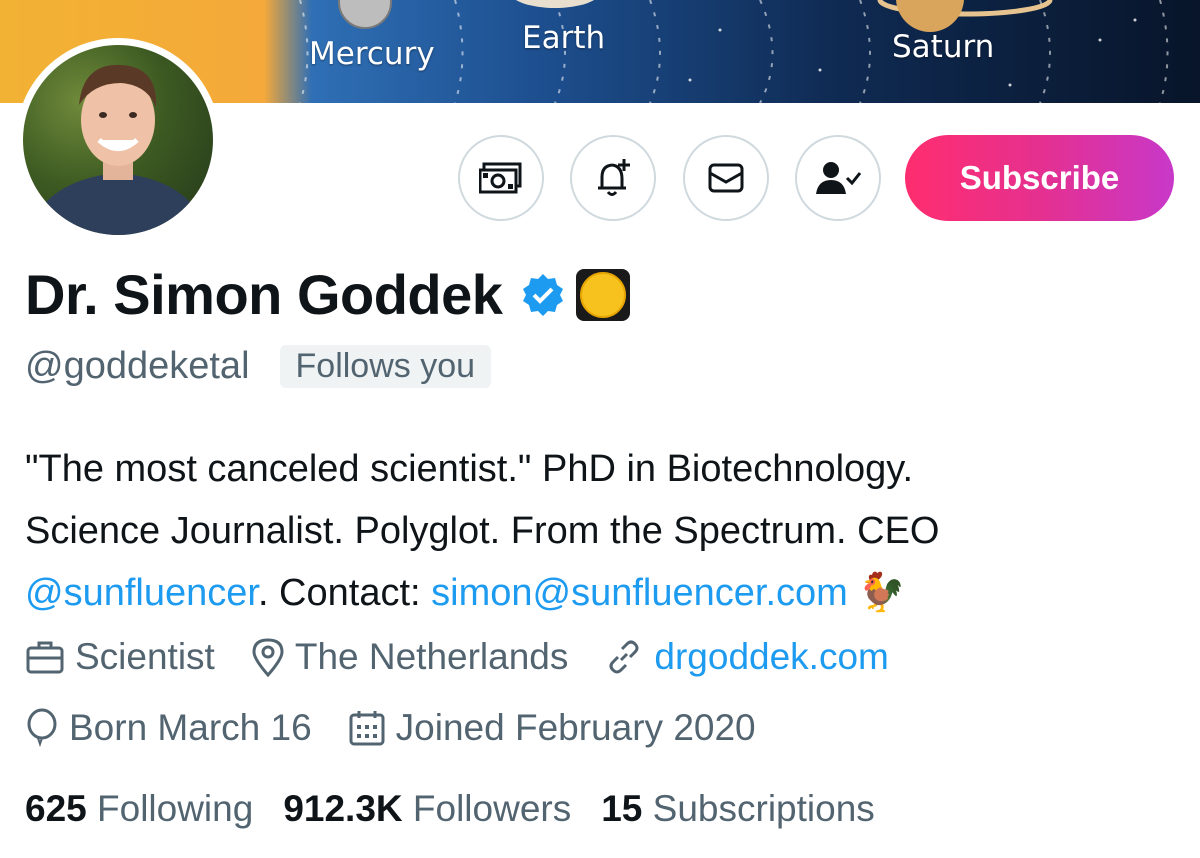  I want to click on joined-item: Joined February 2020, so click(552, 728).